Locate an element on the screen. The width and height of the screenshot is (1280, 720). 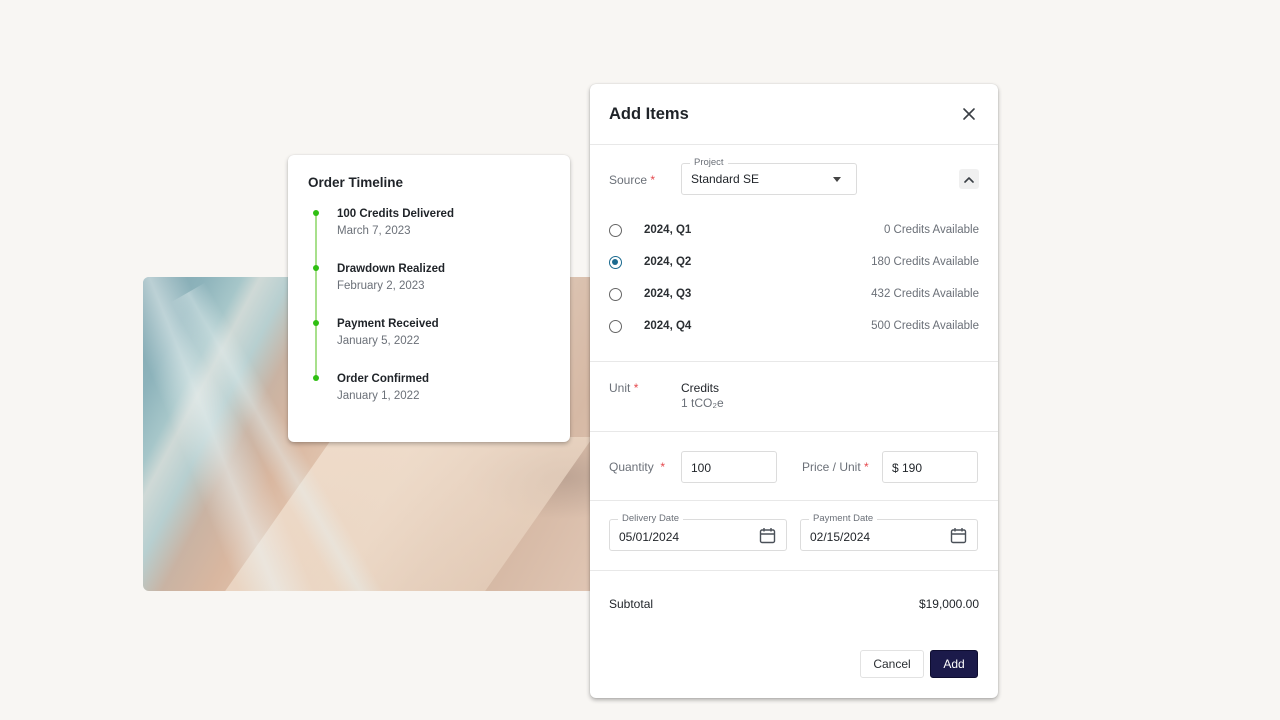
project-select-label: Project is located at coordinates (709, 163).